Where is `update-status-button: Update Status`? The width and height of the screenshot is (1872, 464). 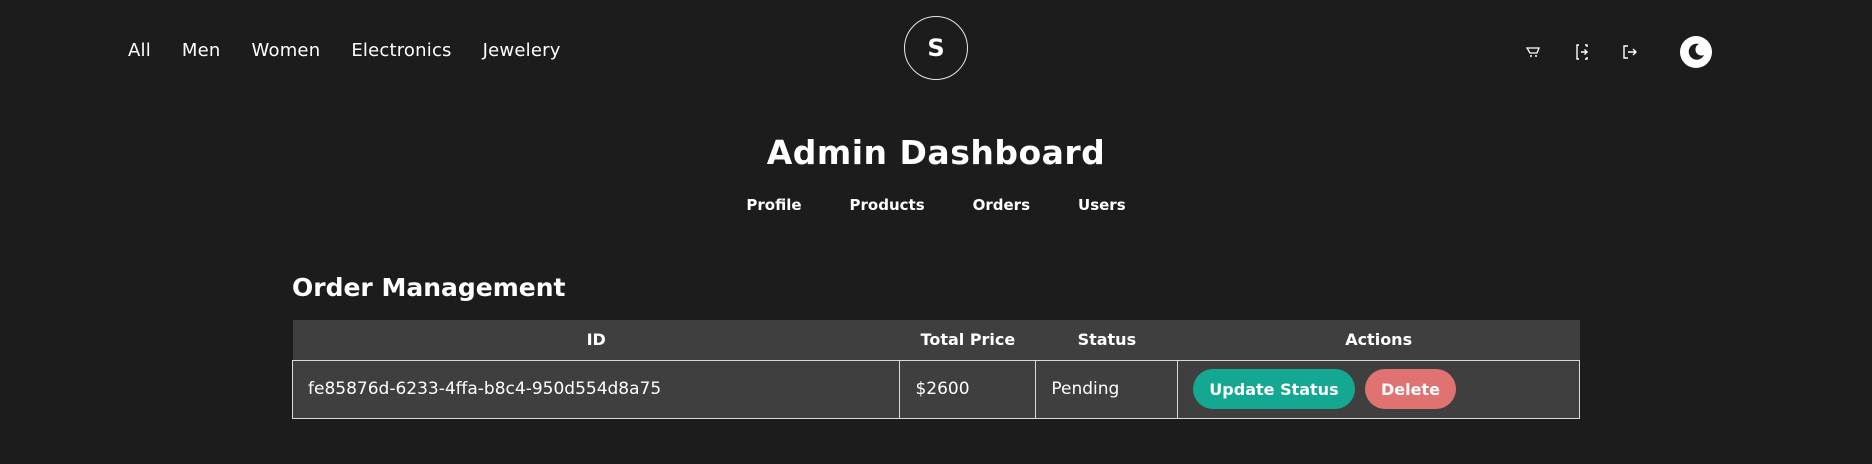
update-status-button: Update Status is located at coordinates (1274, 389).